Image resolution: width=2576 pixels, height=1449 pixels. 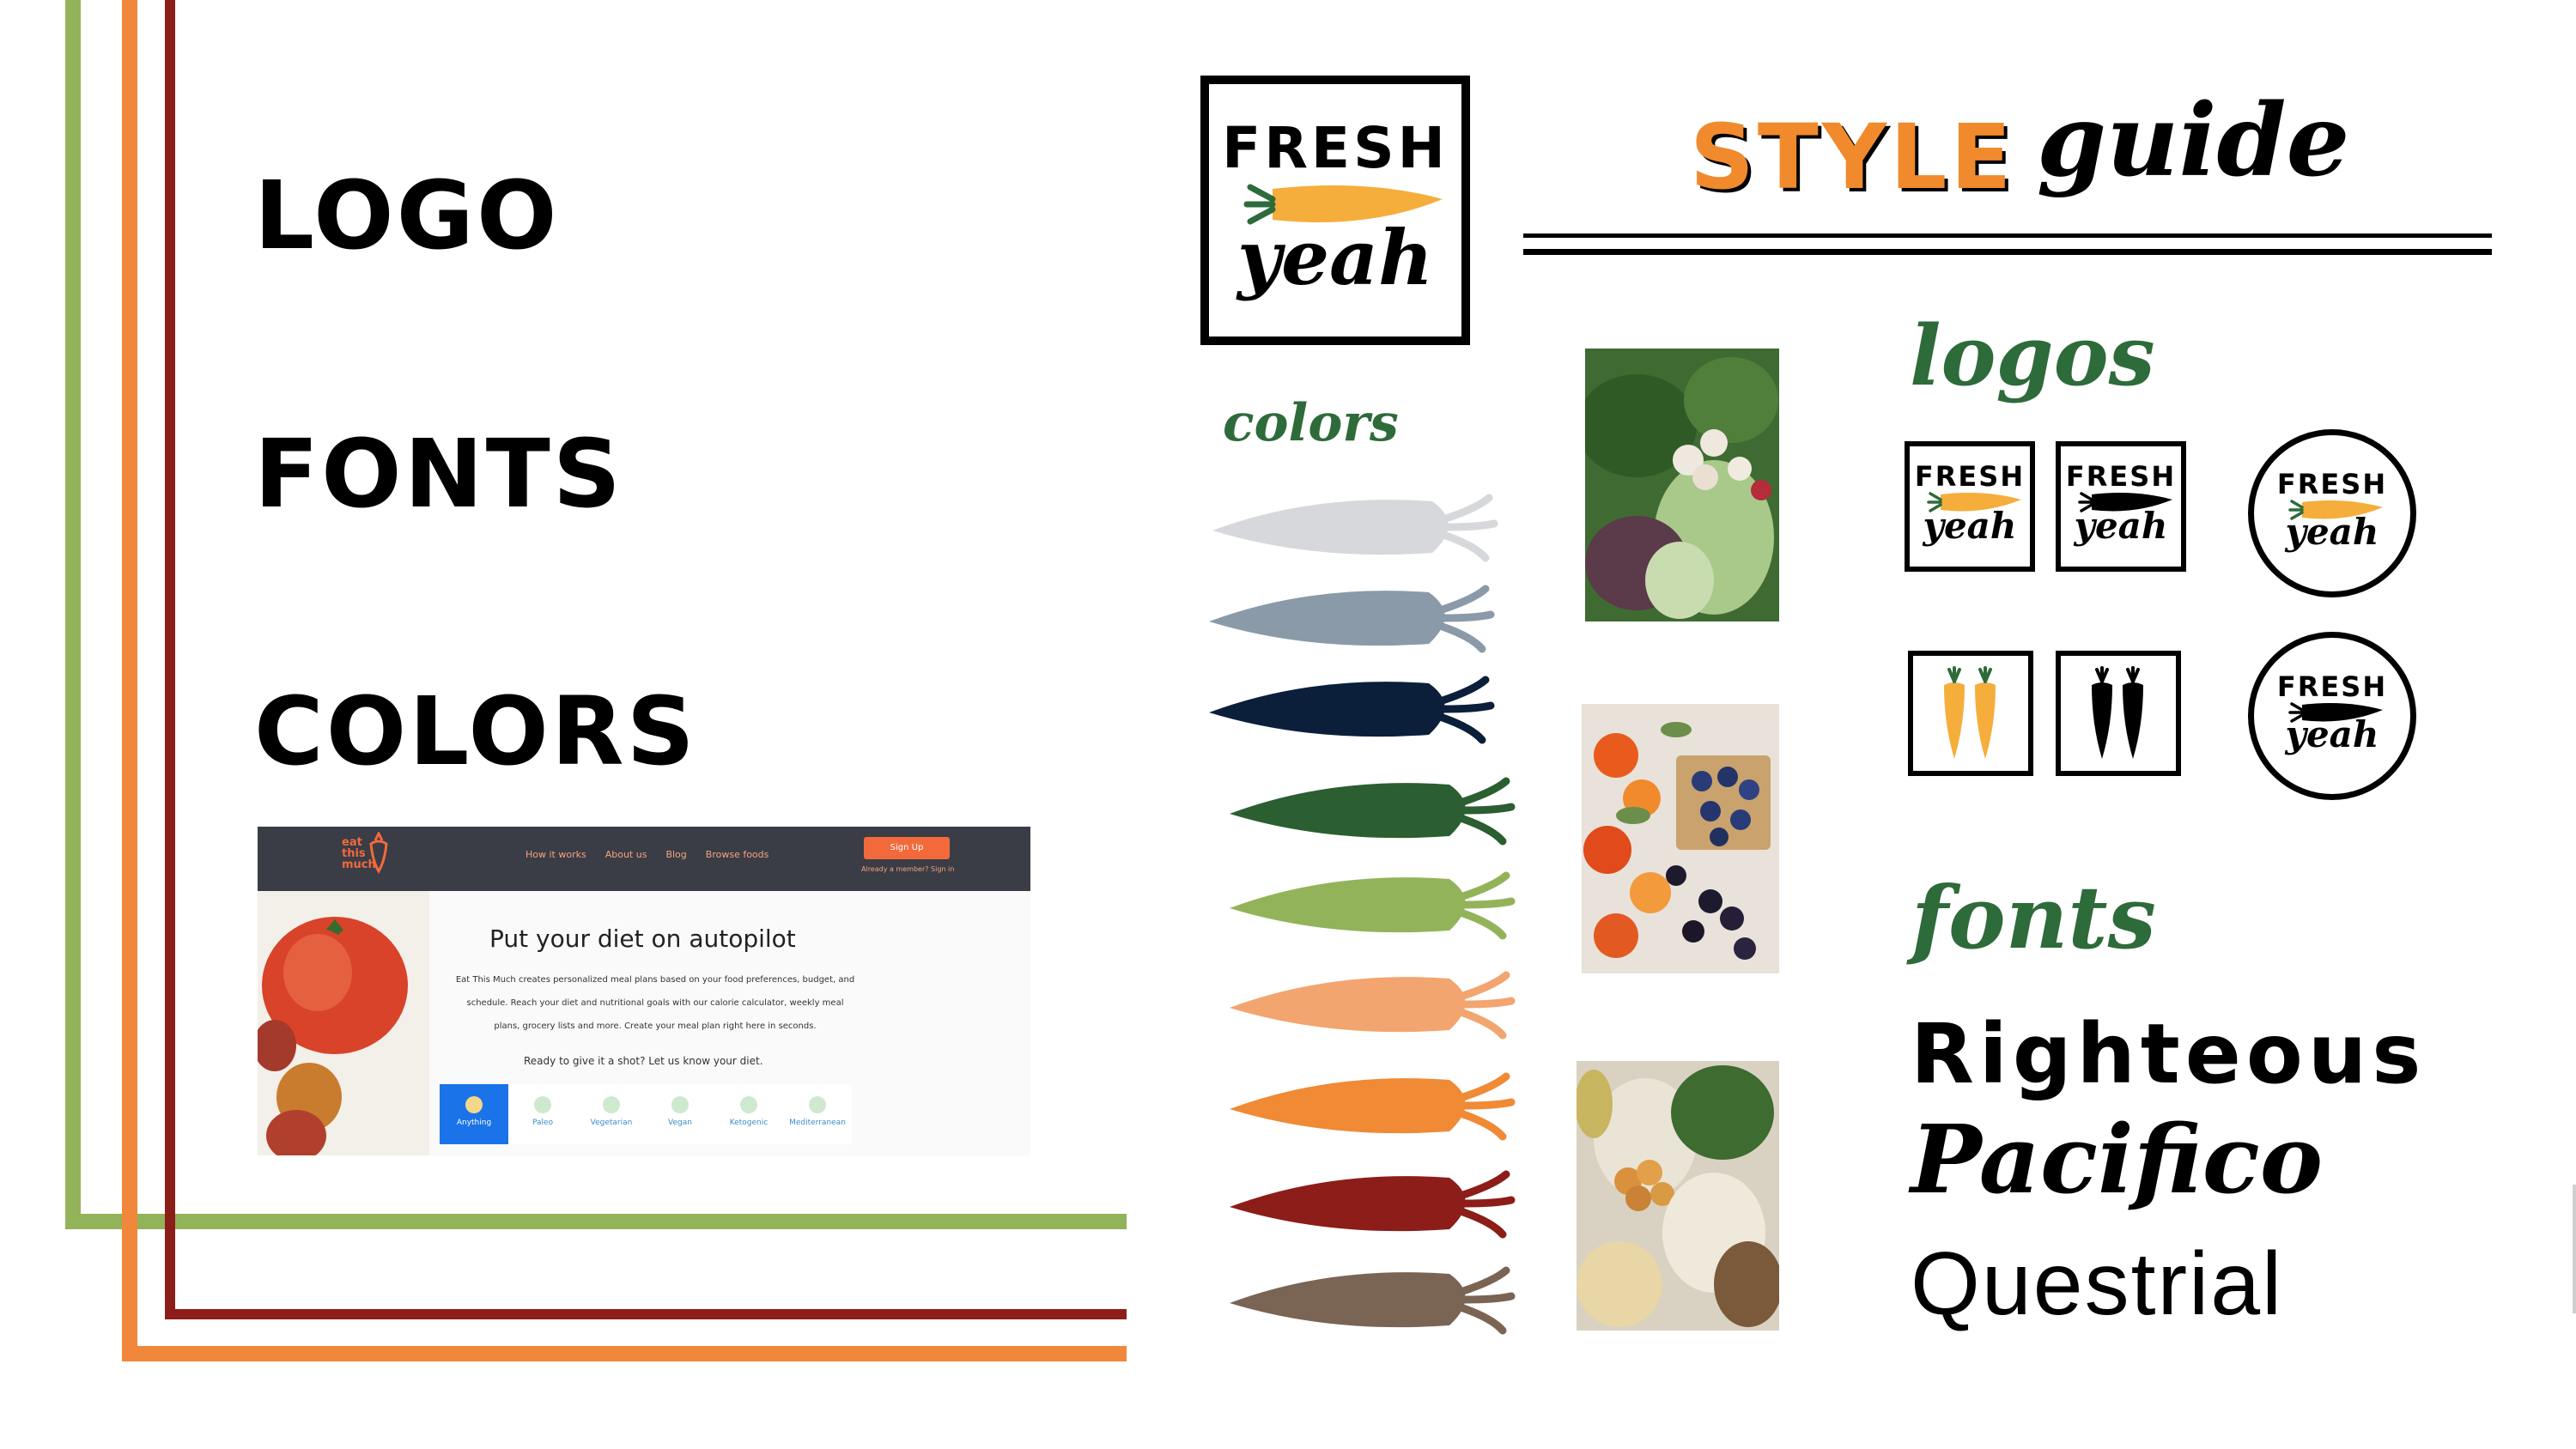 What do you see at coordinates (1682, 485) in the screenshot?
I see `photo-greens` at bounding box center [1682, 485].